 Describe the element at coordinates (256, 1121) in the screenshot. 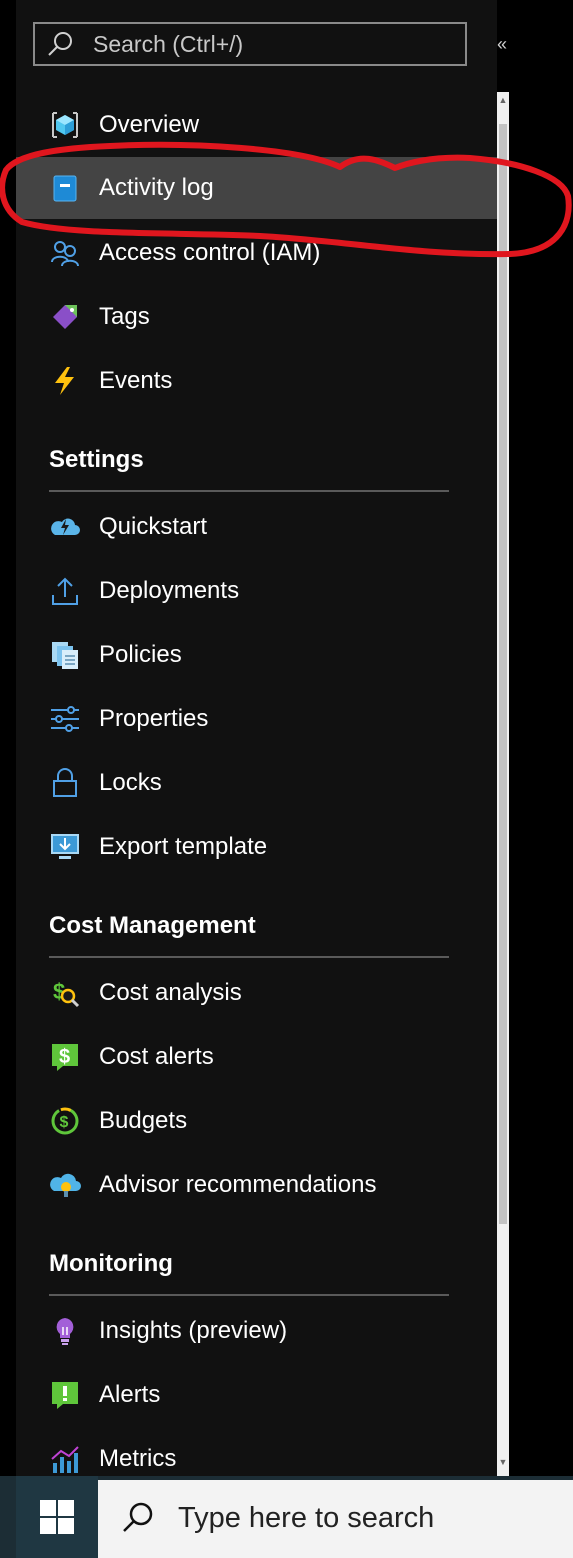

I see `nav-item-budgets: $ Budgets` at that location.